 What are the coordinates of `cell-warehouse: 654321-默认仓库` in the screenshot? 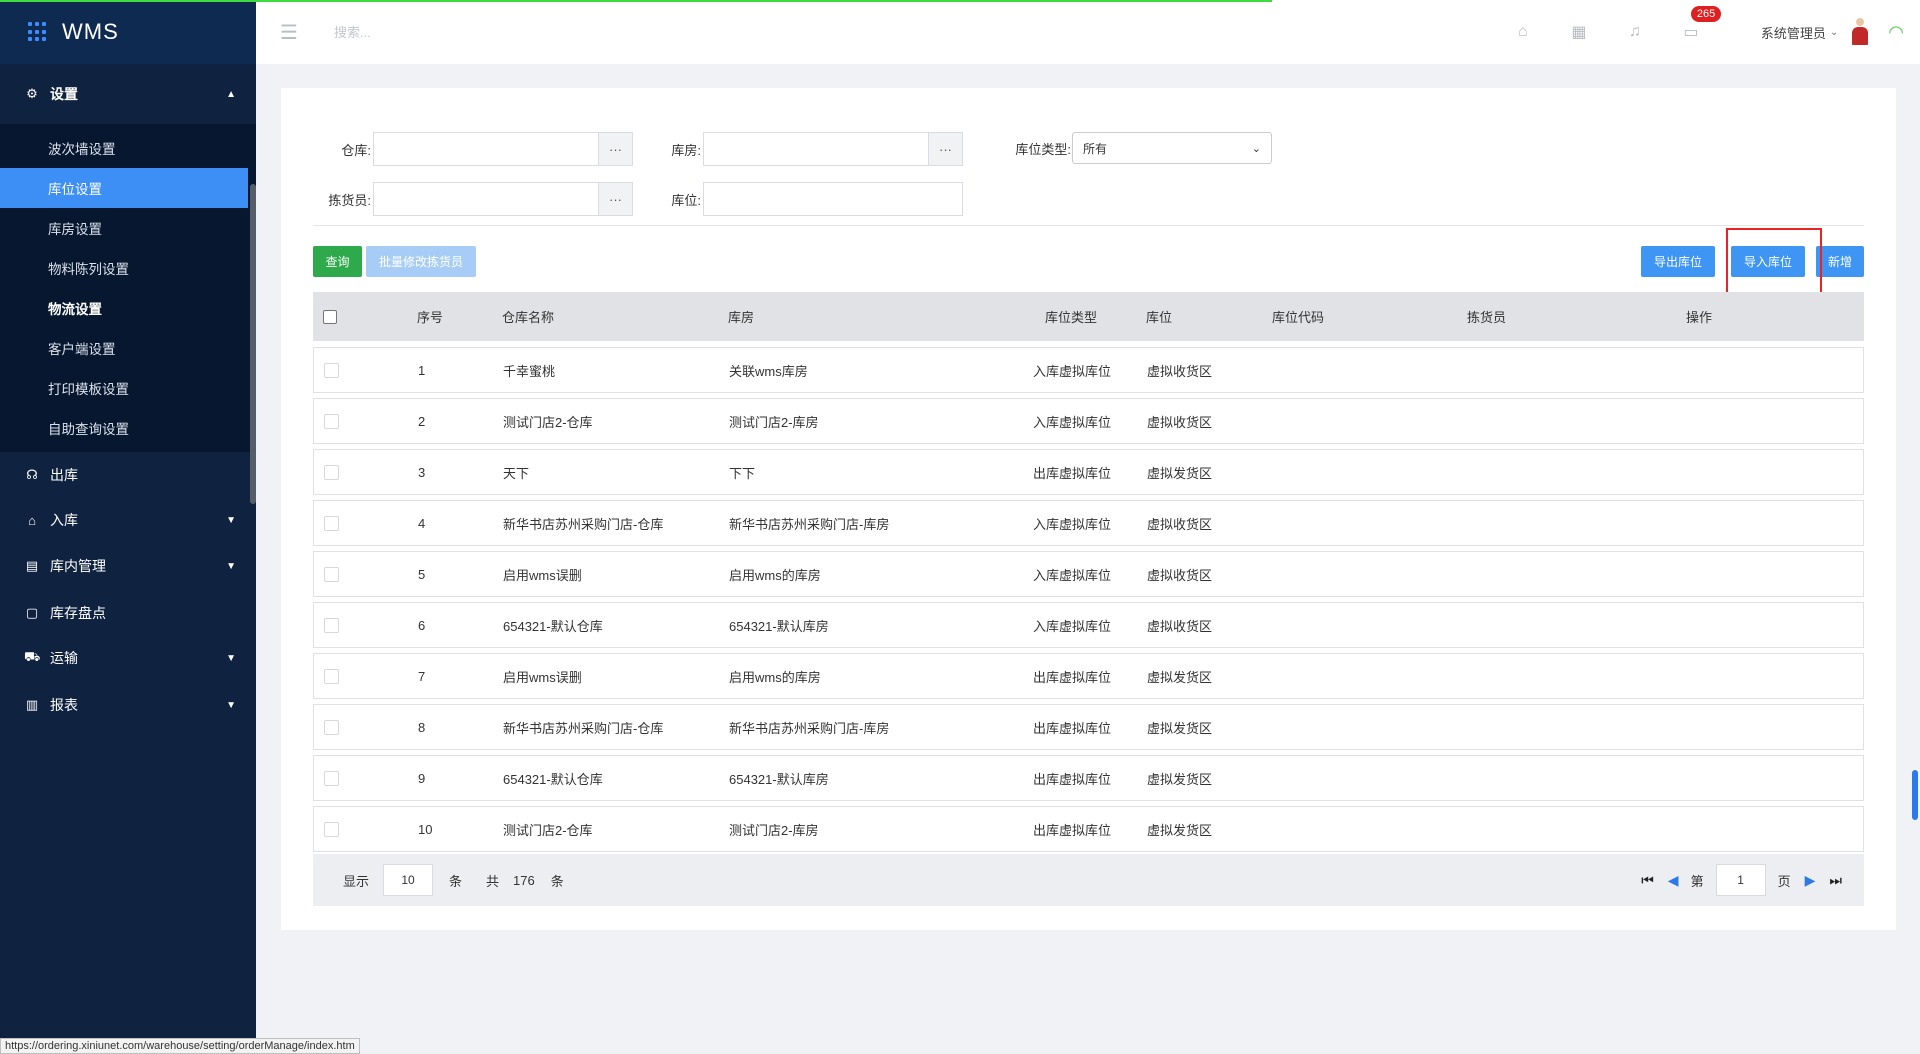 It's located at (553, 779).